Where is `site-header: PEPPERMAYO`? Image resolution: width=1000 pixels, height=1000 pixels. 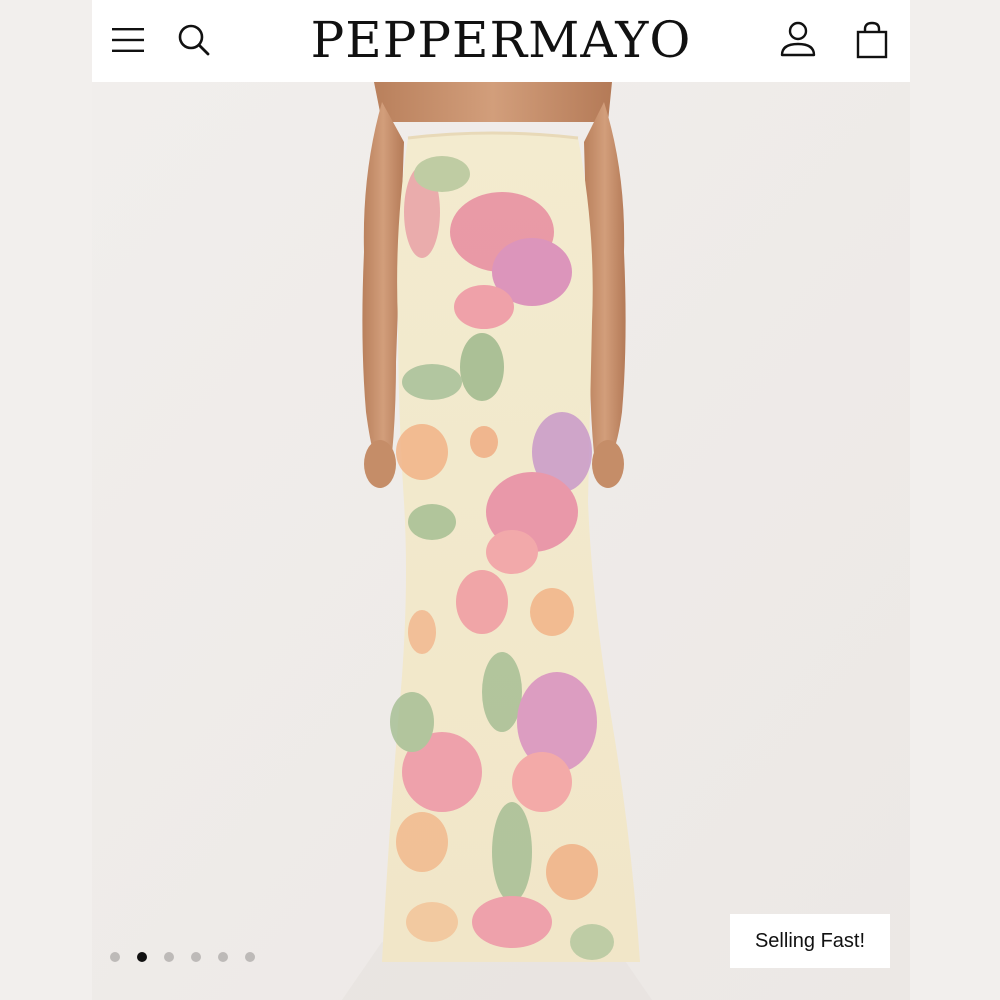
site-header: PEPPERMAYO is located at coordinates (501, 41).